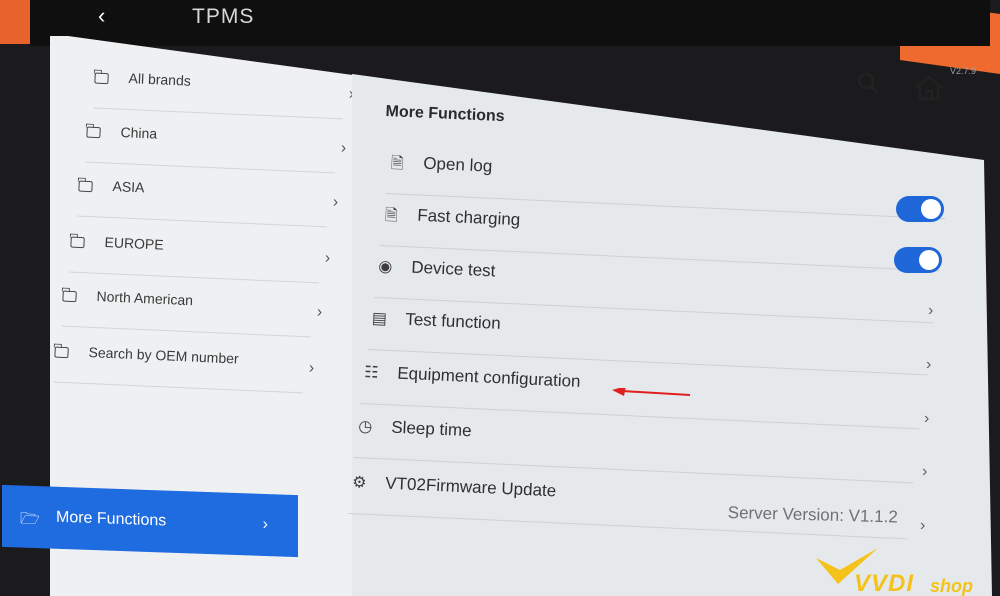 The image size is (1000, 596). Describe the element at coordinates (111, 519) in the screenshot. I see `sidebar-item-label: More Functions` at that location.